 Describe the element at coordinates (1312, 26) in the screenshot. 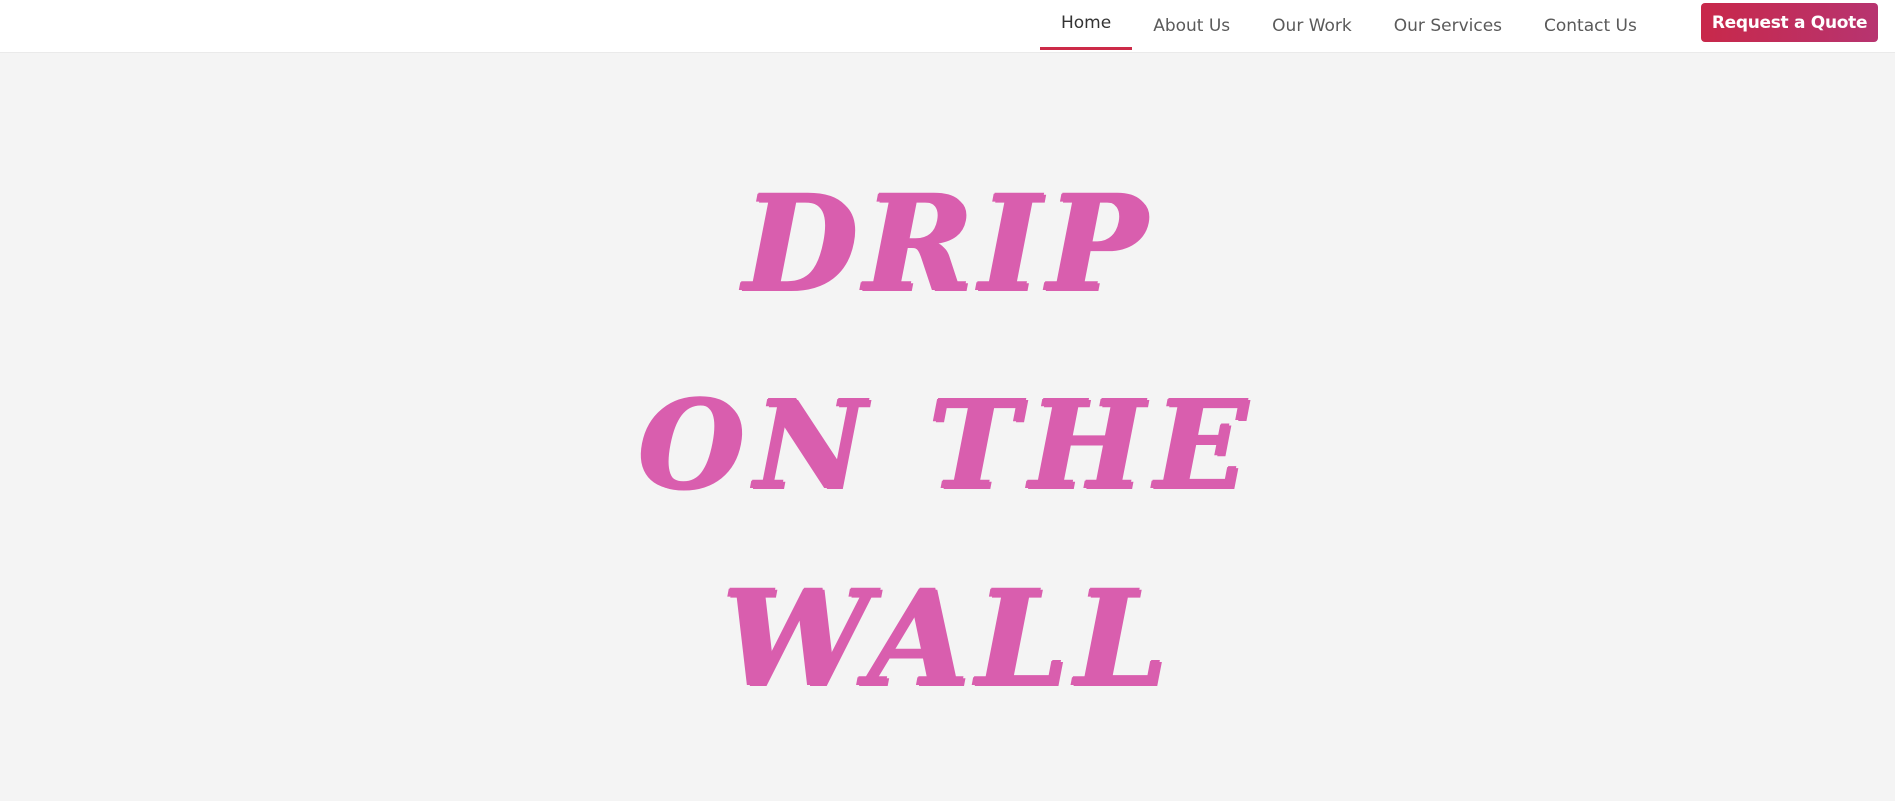

I see `nav-item-our-work: Our Work` at that location.